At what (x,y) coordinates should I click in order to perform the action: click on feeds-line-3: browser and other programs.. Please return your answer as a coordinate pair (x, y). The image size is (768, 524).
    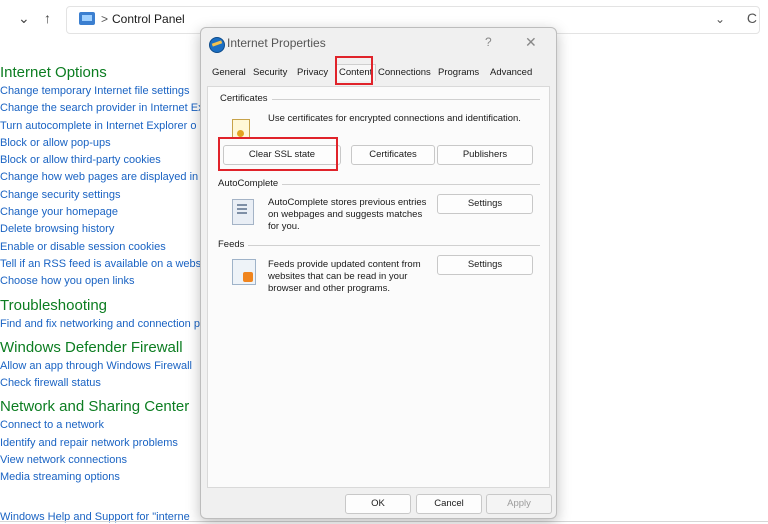
    Looking at the image, I should click on (329, 288).